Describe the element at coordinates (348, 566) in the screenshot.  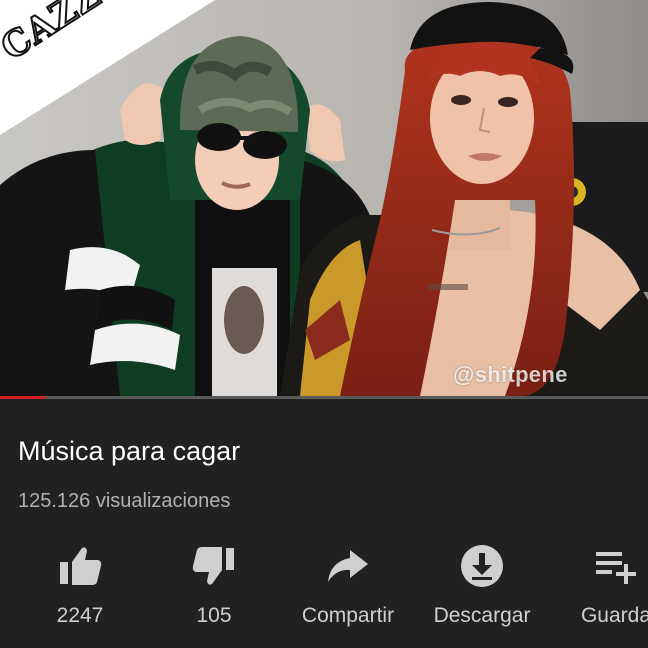
I see `share-icon` at that location.